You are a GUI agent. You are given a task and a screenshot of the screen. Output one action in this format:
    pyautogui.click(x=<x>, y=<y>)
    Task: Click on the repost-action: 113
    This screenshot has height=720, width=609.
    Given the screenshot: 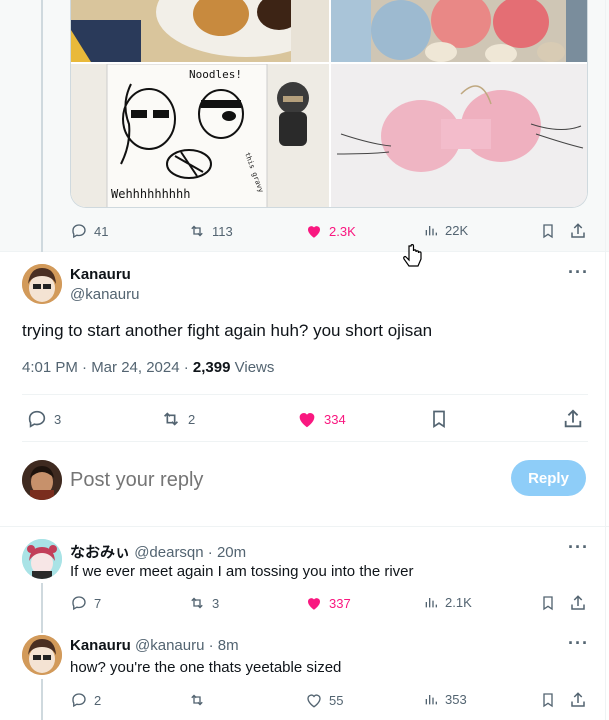 What is the action you would take?
    pyautogui.click(x=210, y=231)
    